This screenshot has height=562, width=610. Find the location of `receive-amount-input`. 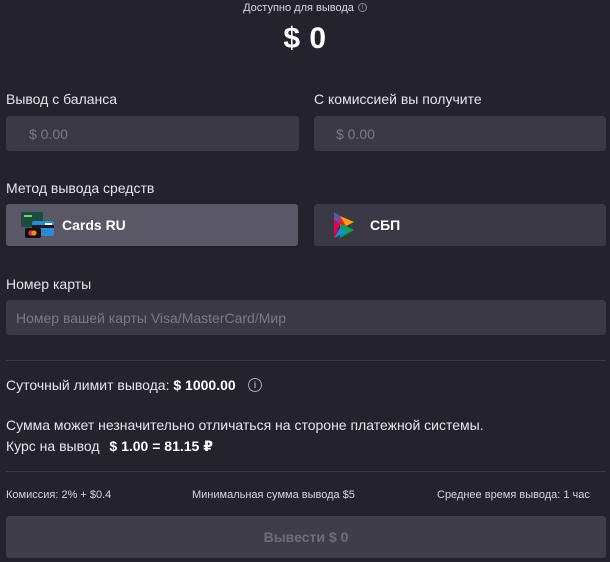

receive-amount-input is located at coordinates (471, 133).